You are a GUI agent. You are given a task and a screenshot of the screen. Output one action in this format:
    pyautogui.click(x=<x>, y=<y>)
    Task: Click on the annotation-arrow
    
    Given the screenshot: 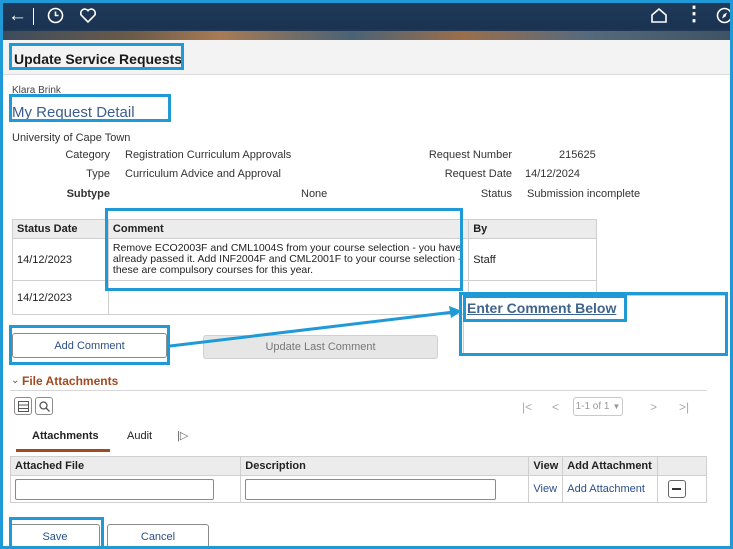 What is the action you would take?
    pyautogui.click(x=315, y=327)
    